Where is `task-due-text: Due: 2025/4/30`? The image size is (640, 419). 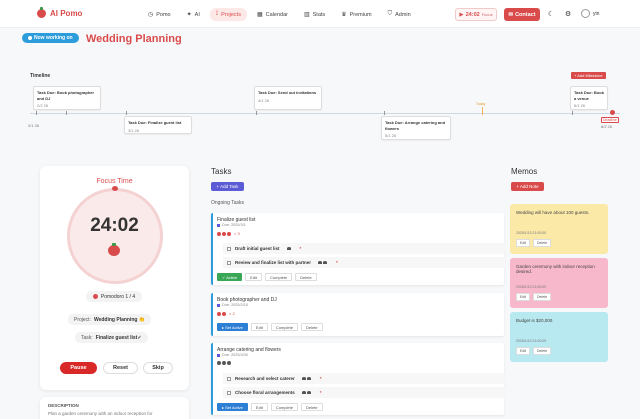 task-due-text: Due: 2025/4/30 is located at coordinates (235, 355).